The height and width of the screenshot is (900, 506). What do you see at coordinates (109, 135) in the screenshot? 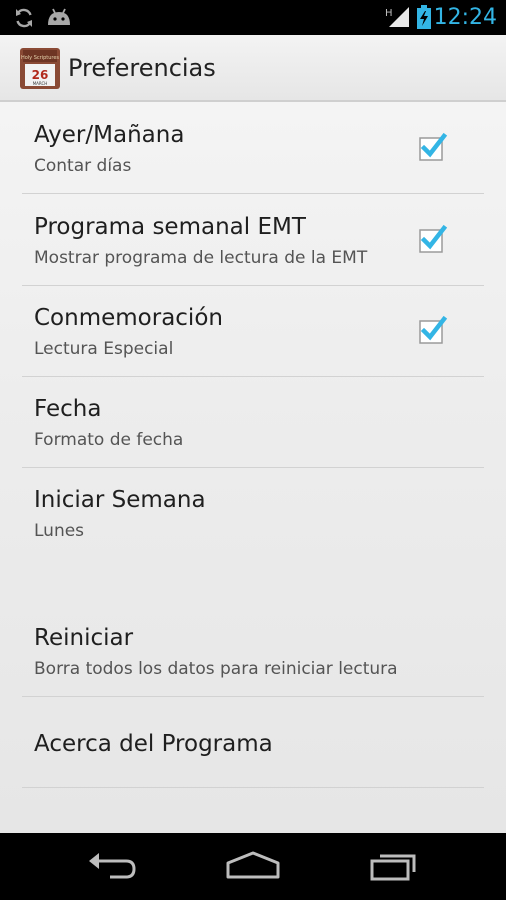
I see `preference-title: Ayer/Mañana` at bounding box center [109, 135].